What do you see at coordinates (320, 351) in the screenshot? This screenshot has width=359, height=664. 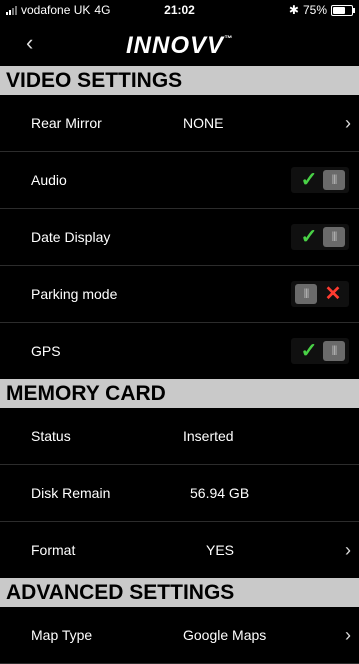 I see `gps-toggle: ✓ |||` at bounding box center [320, 351].